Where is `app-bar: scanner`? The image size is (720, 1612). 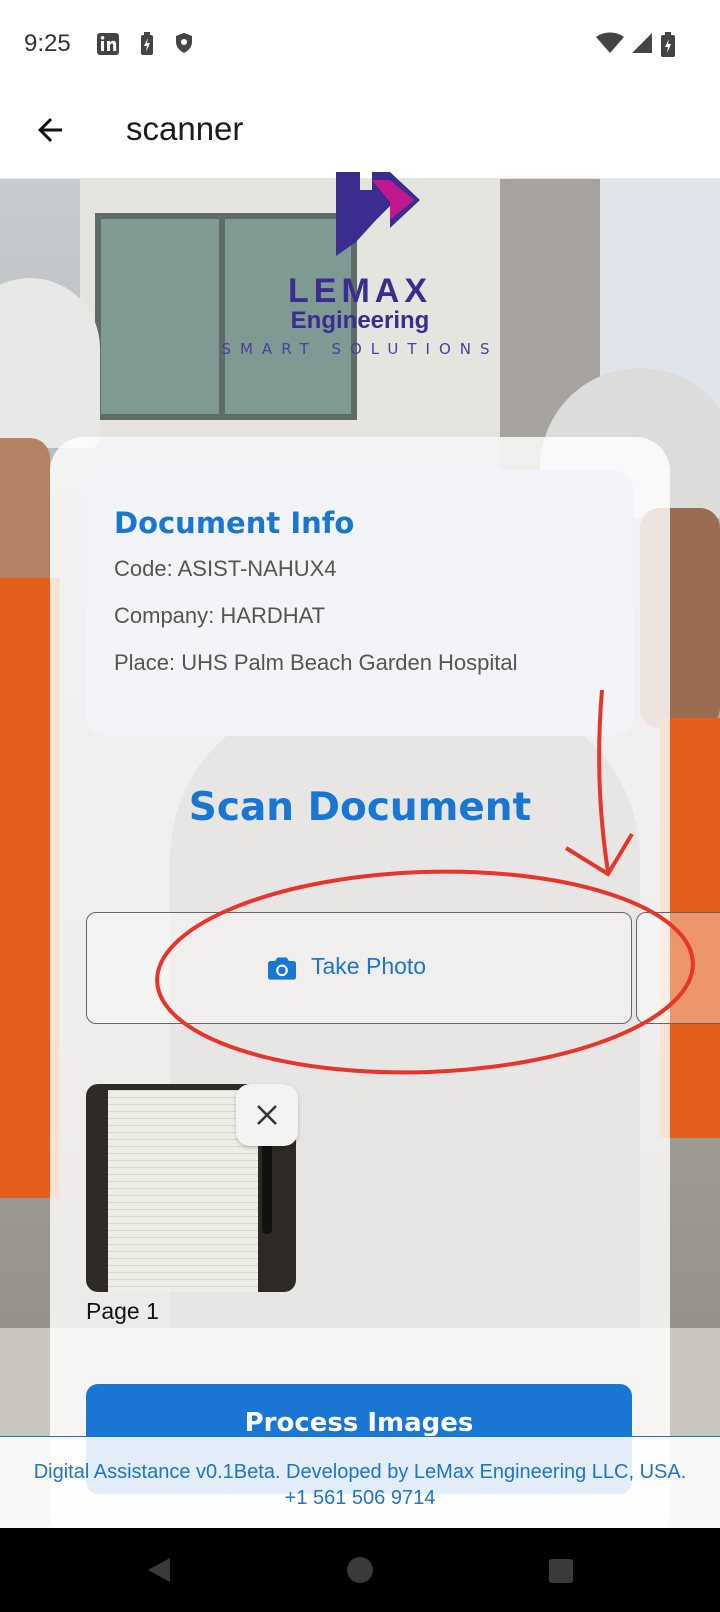
app-bar: scanner is located at coordinates (360, 134).